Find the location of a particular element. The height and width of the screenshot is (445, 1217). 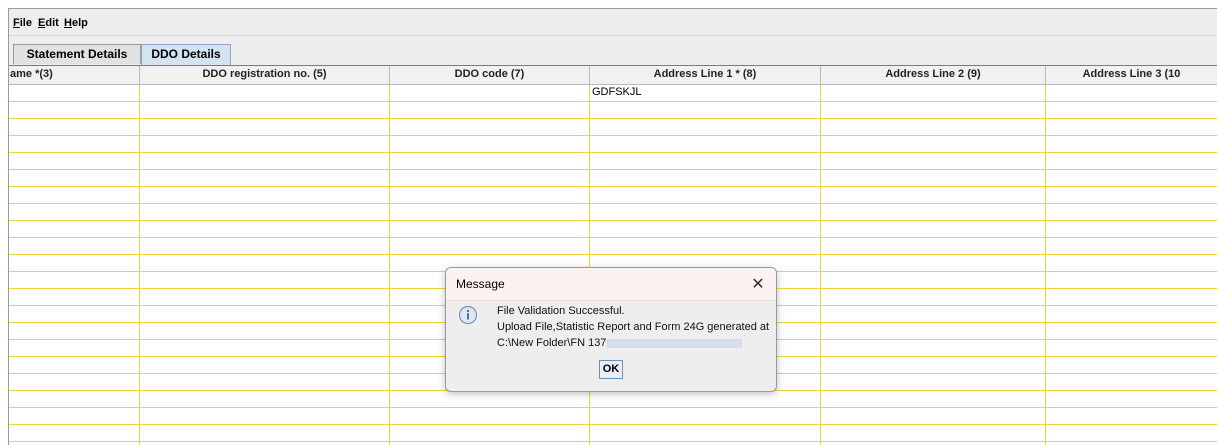

table-row: GDFSKJL is located at coordinates (613, 93).